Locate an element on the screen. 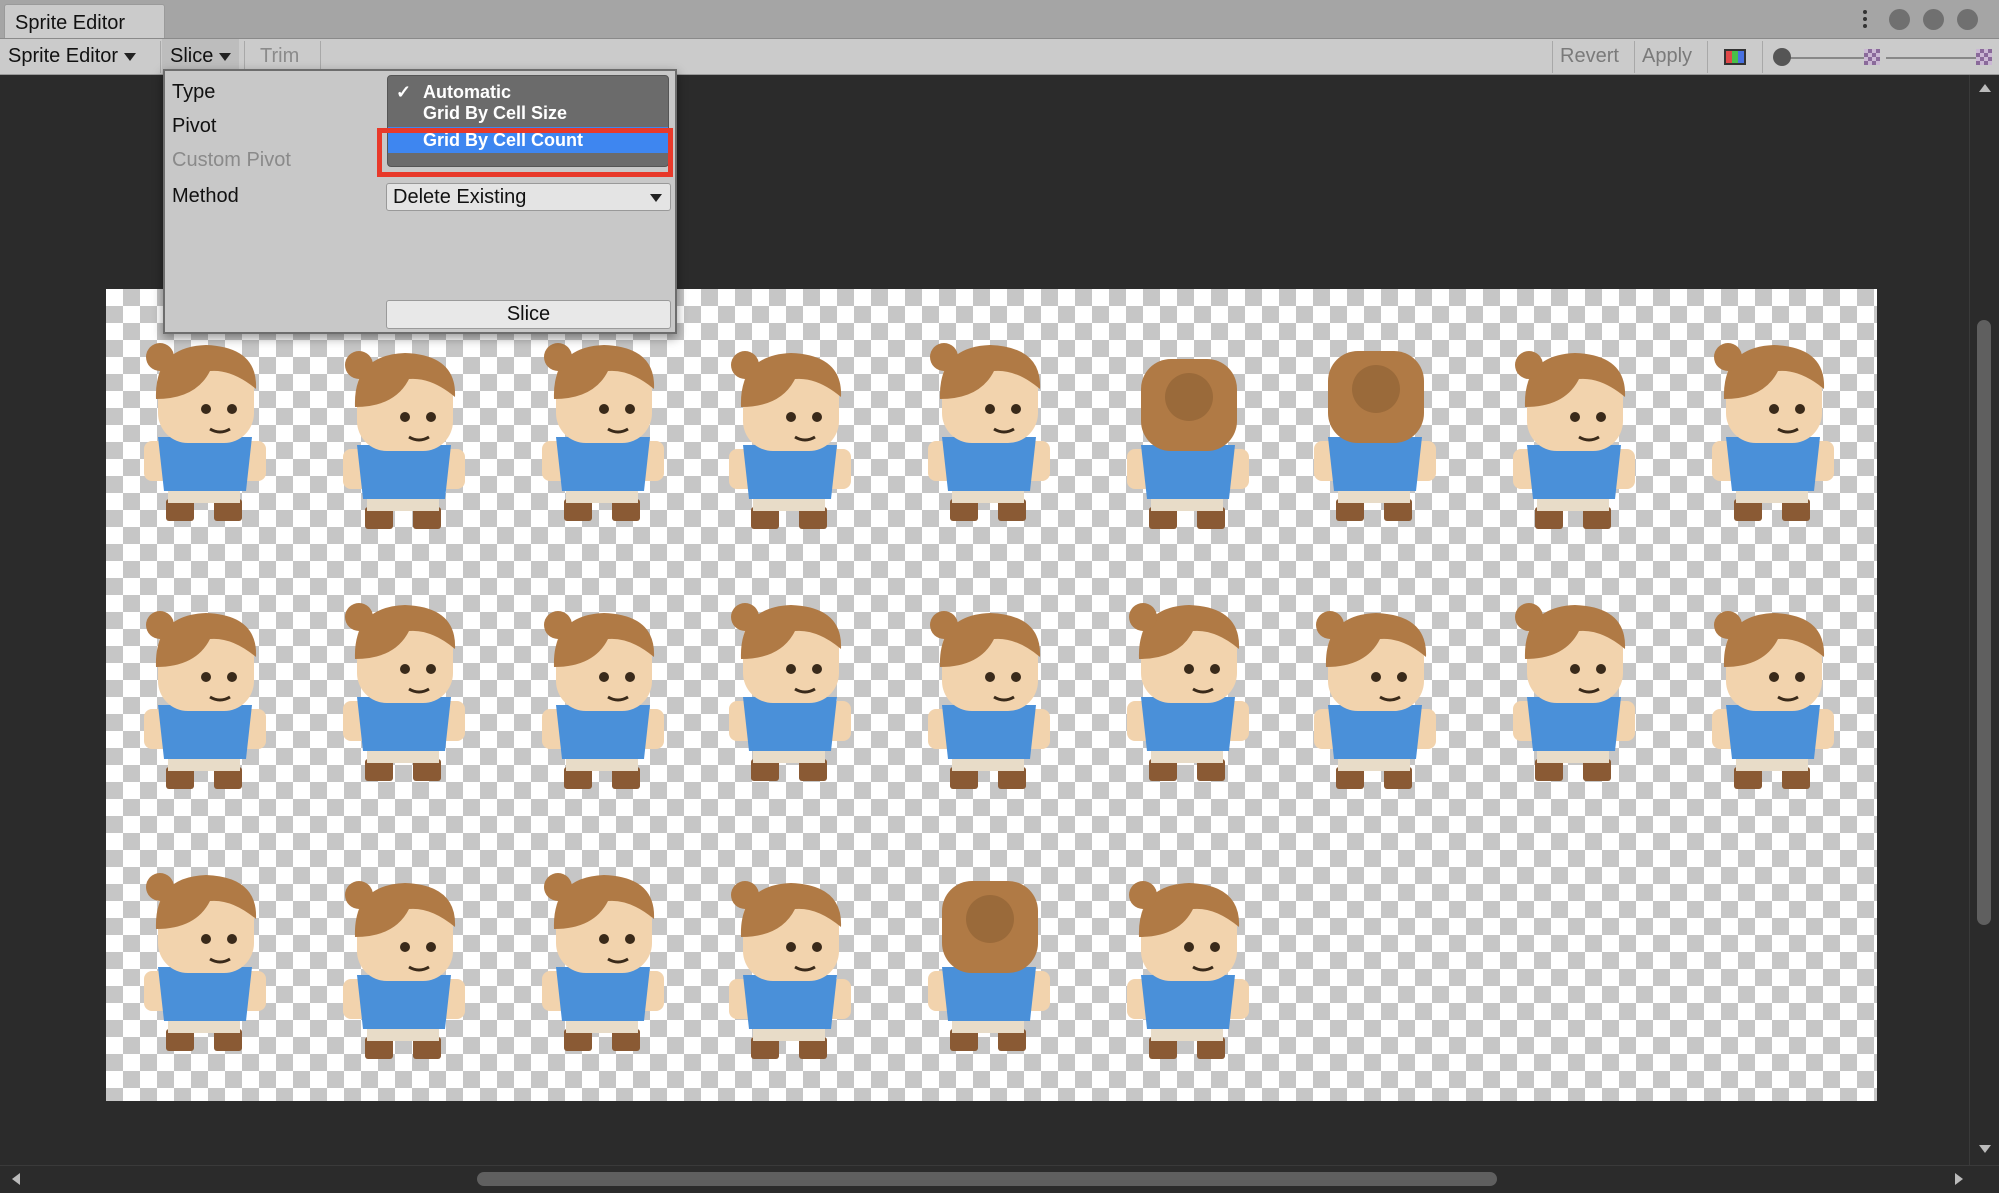  method-dropdown-value: Delete Existing is located at coordinates (460, 197).